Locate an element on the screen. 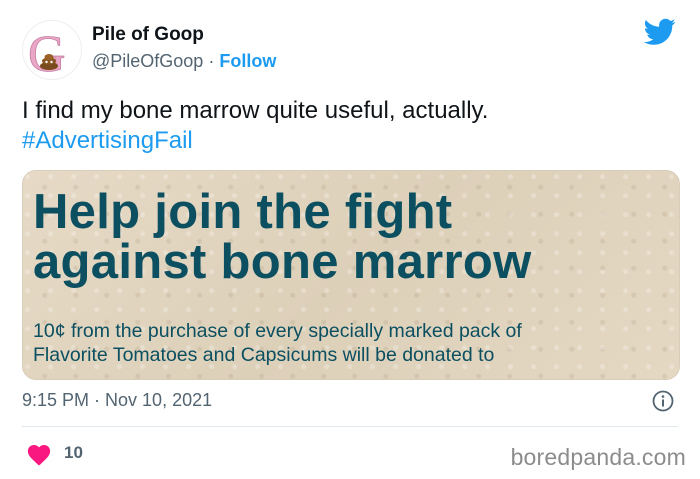 This screenshot has width=700, height=479. author-handle-row: @PileOfGoop · Follow is located at coordinates (184, 61).